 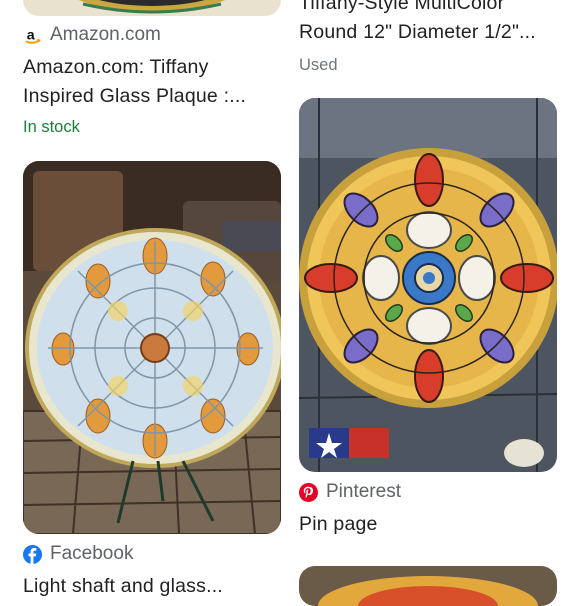 I want to click on next-thumbnail-image, so click(x=428, y=586).